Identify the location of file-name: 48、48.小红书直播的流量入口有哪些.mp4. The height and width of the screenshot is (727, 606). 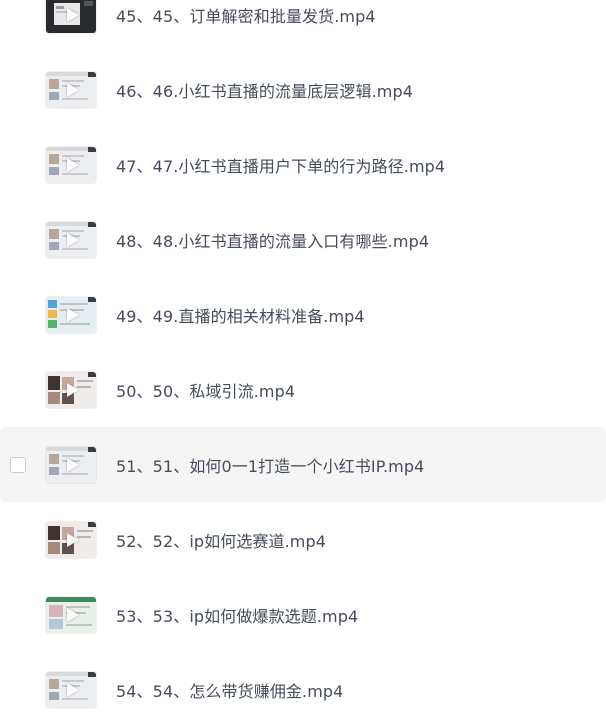
(272, 240).